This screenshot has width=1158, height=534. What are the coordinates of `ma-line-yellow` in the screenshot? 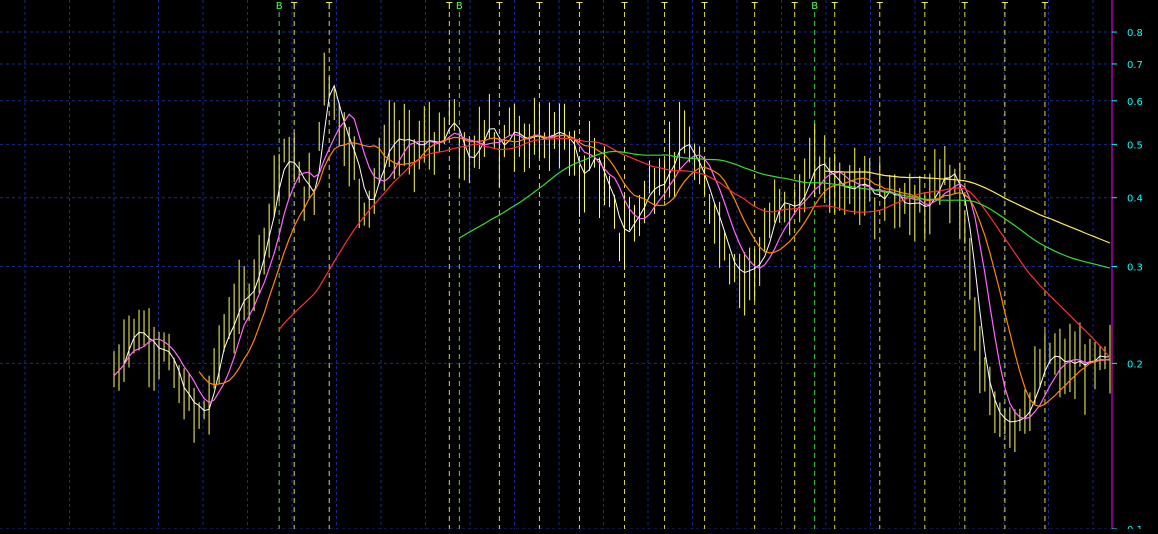 It's located at (967, 207).